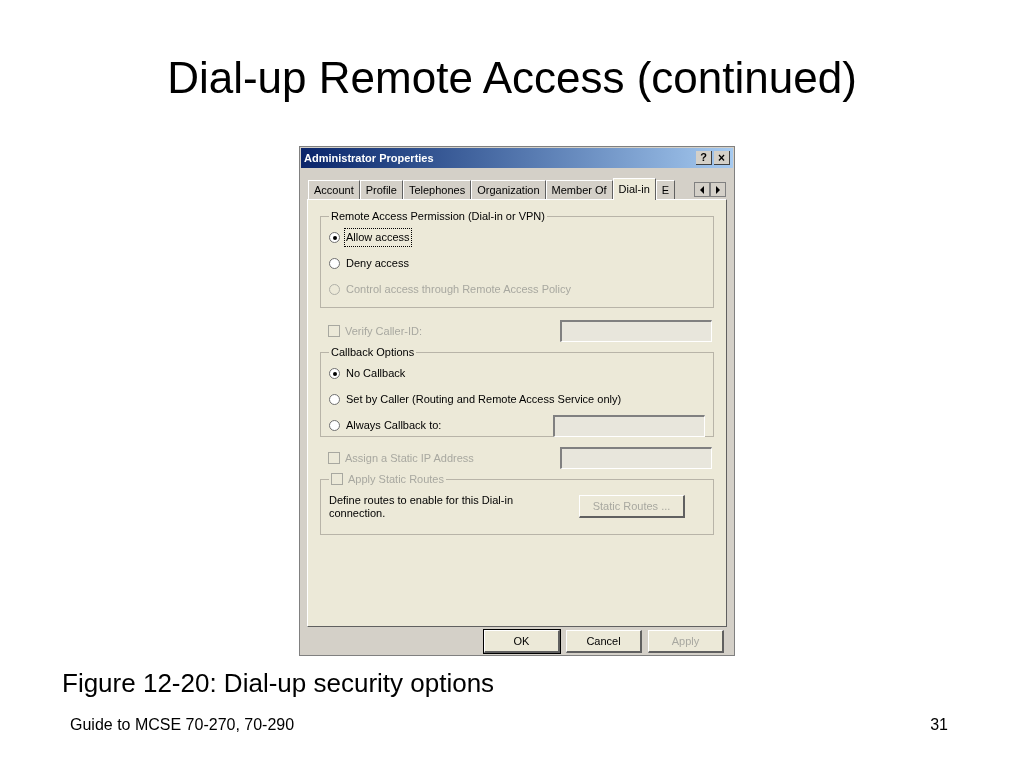 The image size is (1024, 768). What do you see at coordinates (604, 641) in the screenshot?
I see `dialog-button: Cancel` at bounding box center [604, 641].